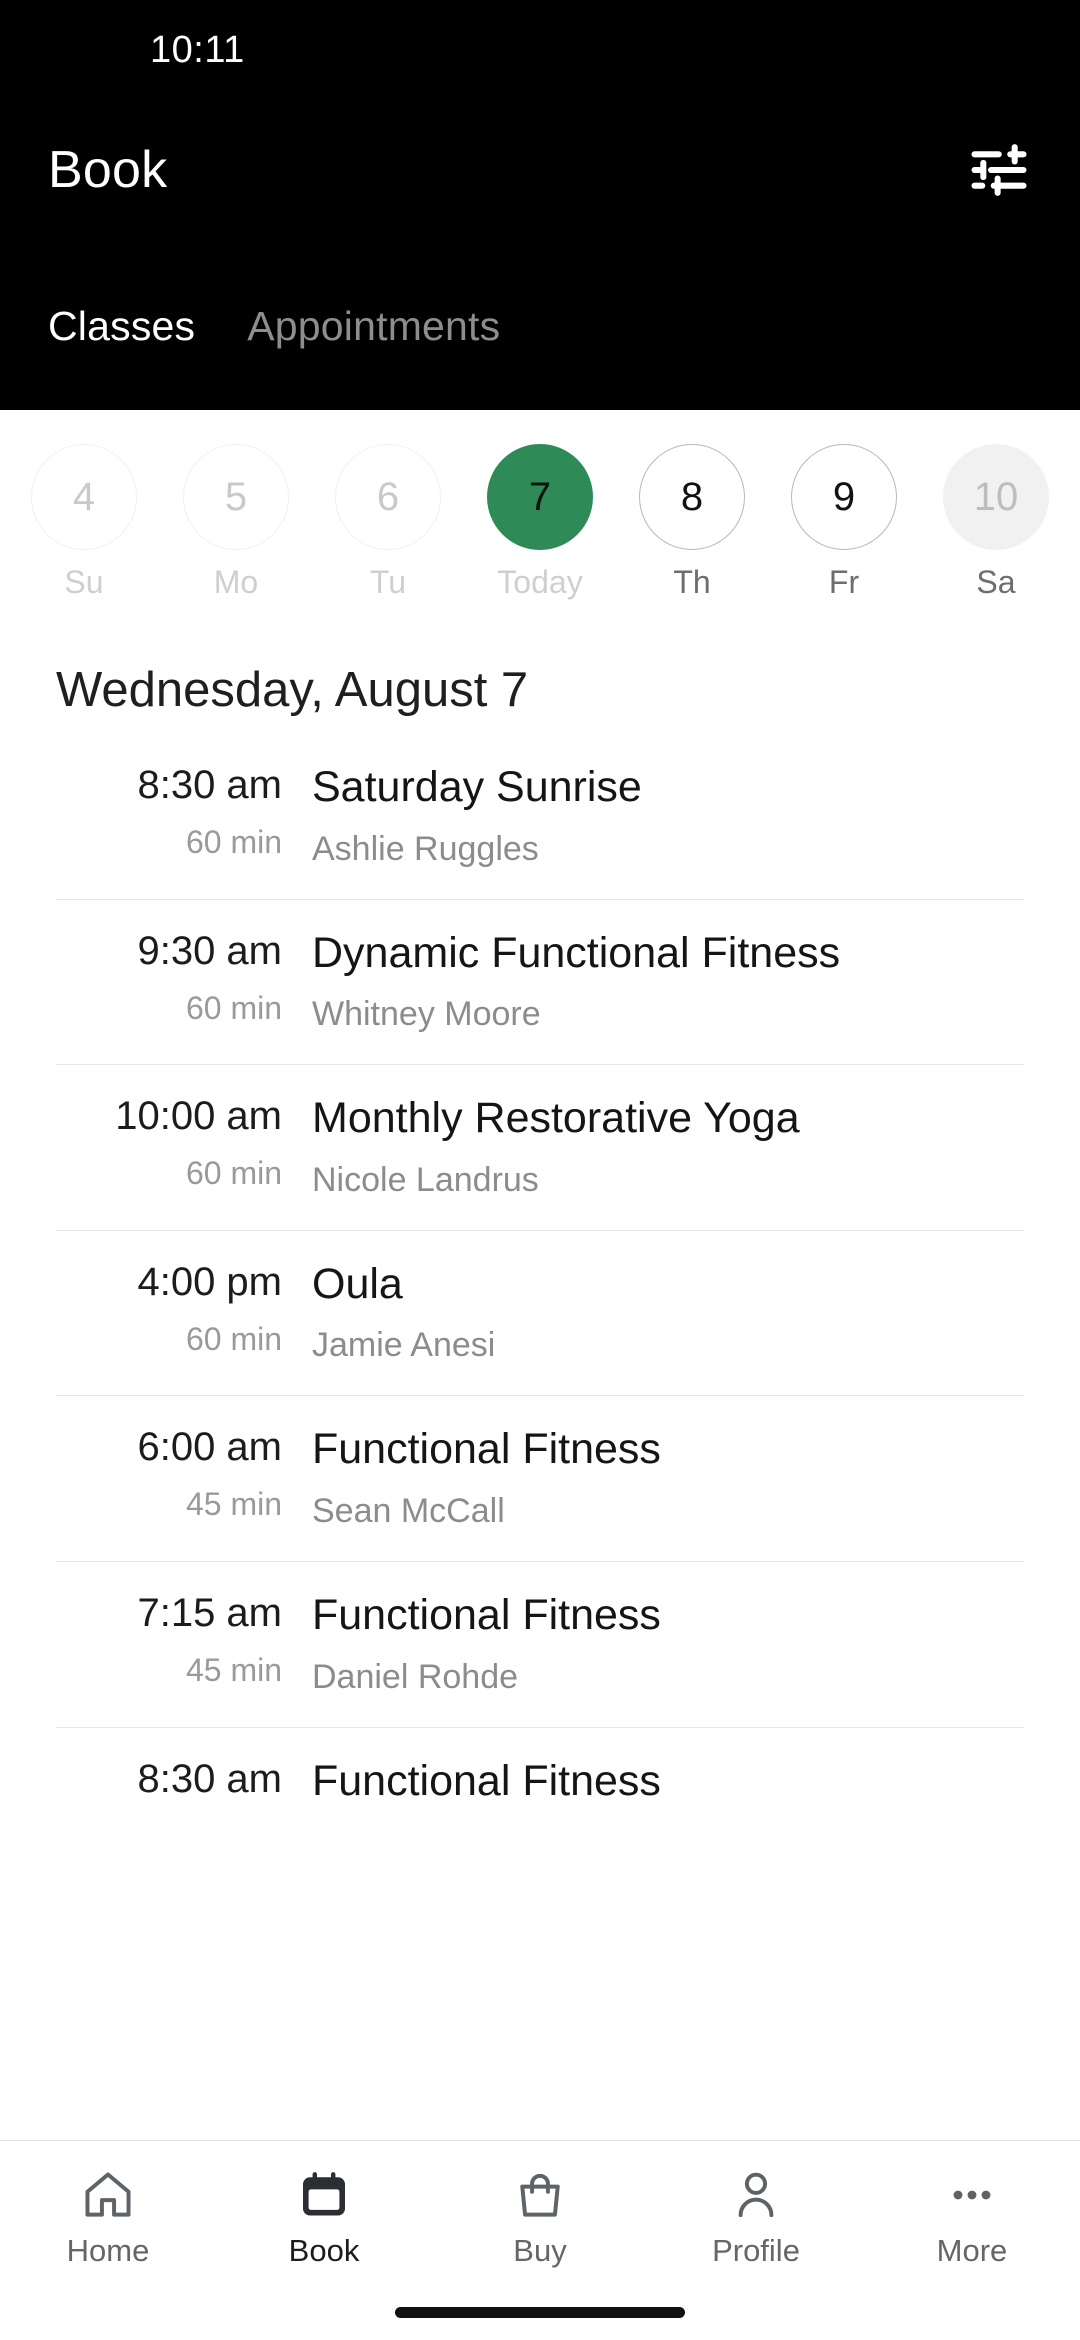  I want to click on nav-label: Profile, so click(756, 2250).